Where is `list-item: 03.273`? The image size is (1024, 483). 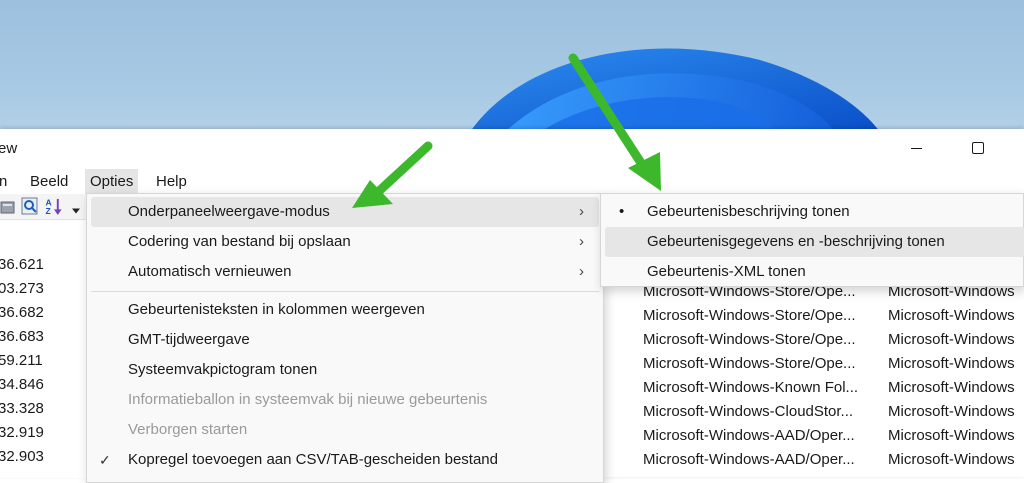 list-item: 03.273 is located at coordinates (22, 288).